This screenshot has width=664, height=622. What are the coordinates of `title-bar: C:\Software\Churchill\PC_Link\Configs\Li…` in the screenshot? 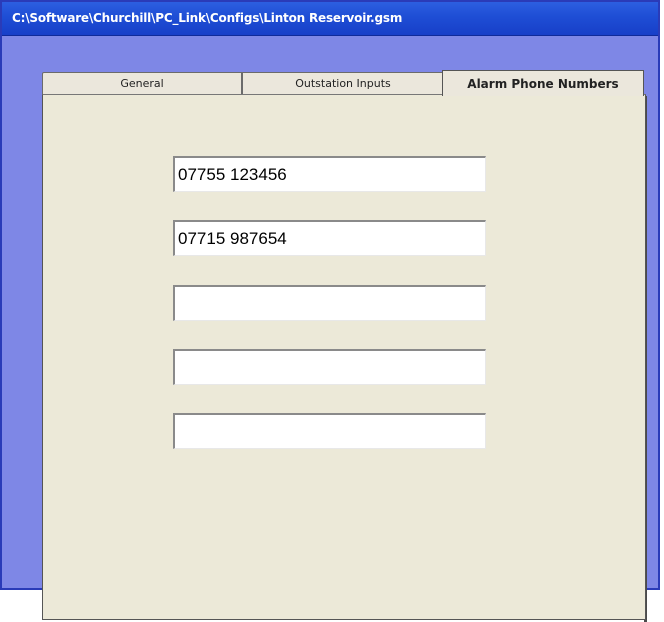 It's located at (330, 19).